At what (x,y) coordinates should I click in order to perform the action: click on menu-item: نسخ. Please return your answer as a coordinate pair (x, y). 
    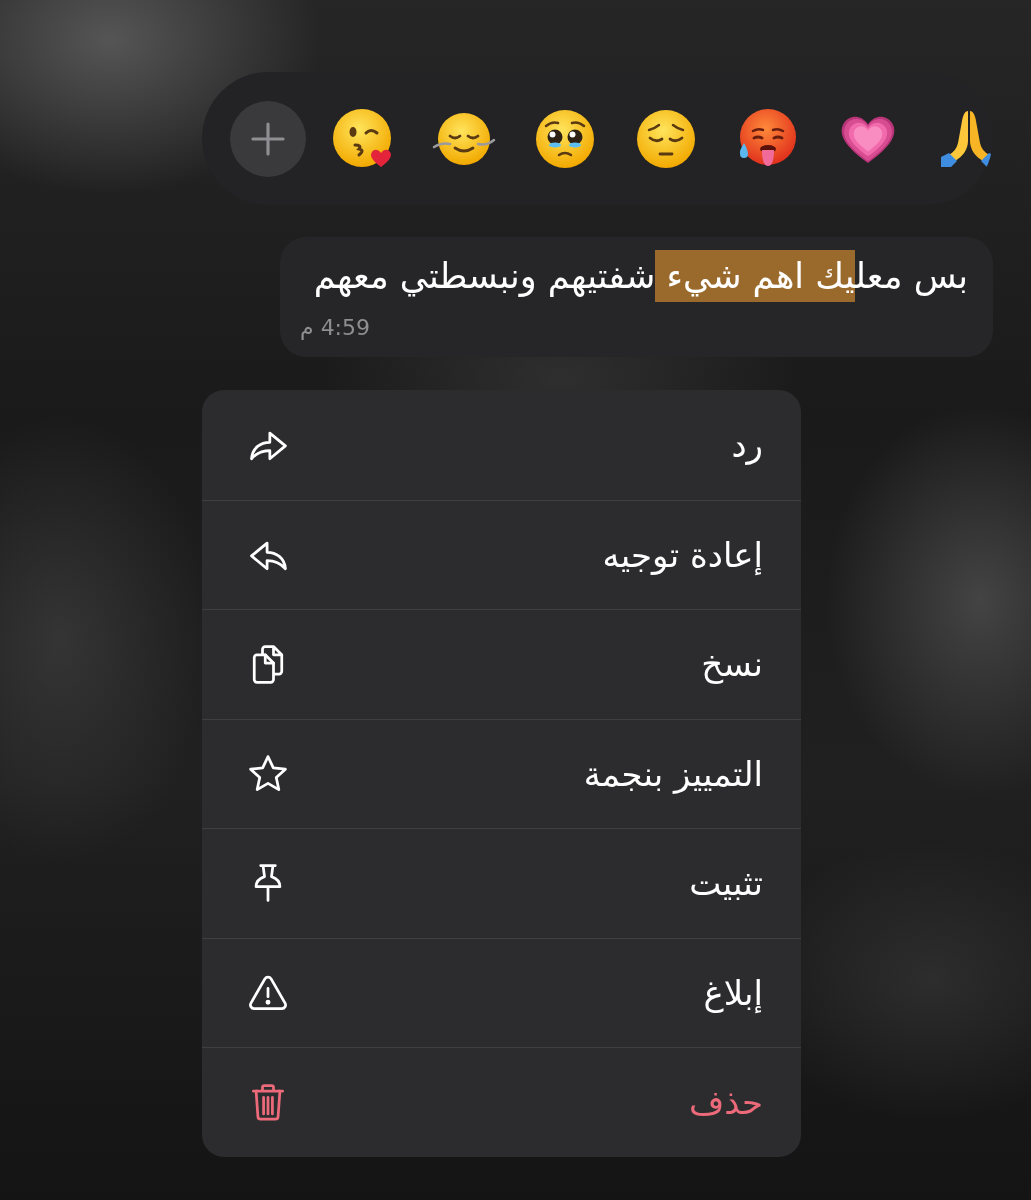
    Looking at the image, I should click on (501, 664).